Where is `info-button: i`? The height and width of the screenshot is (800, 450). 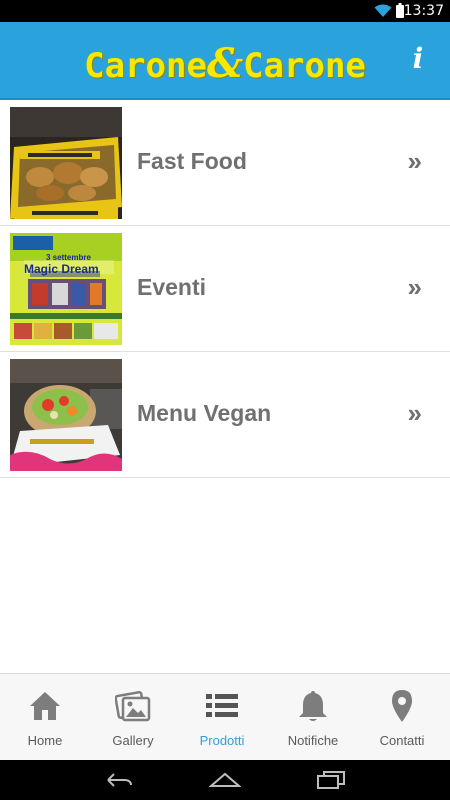
info-button: i is located at coordinates (418, 59).